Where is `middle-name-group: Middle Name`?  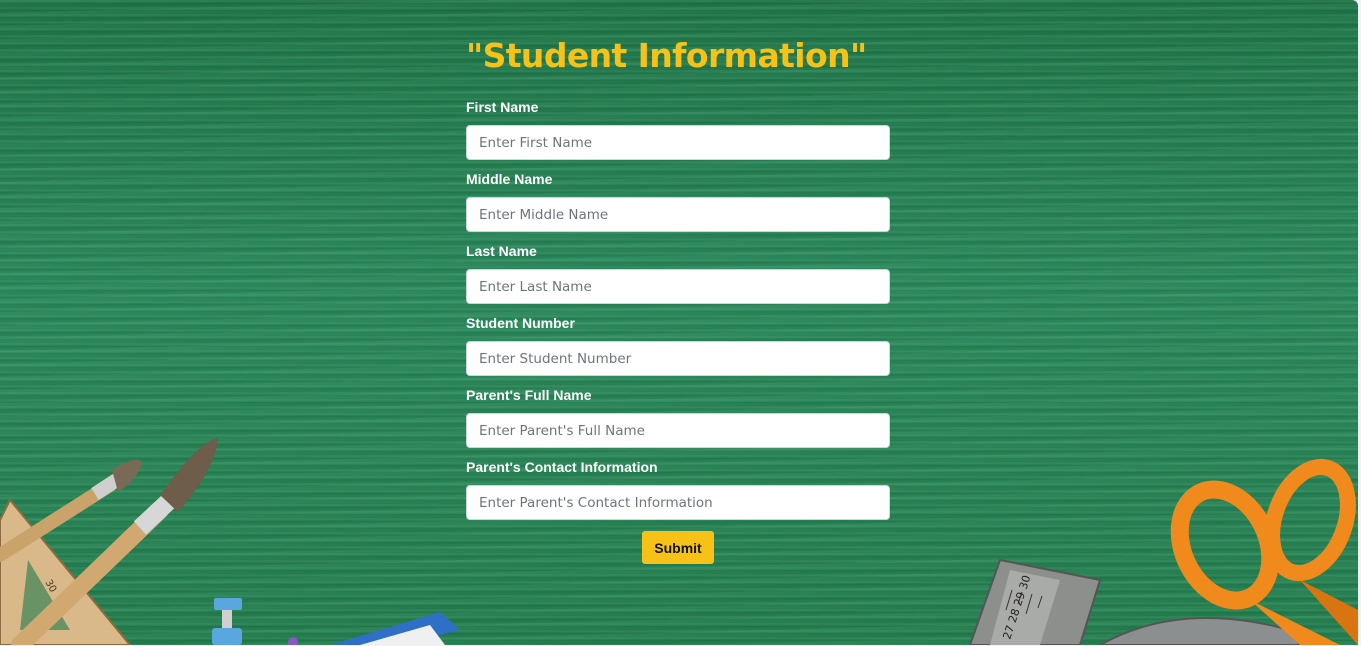 middle-name-group: Middle Name is located at coordinates (678, 201).